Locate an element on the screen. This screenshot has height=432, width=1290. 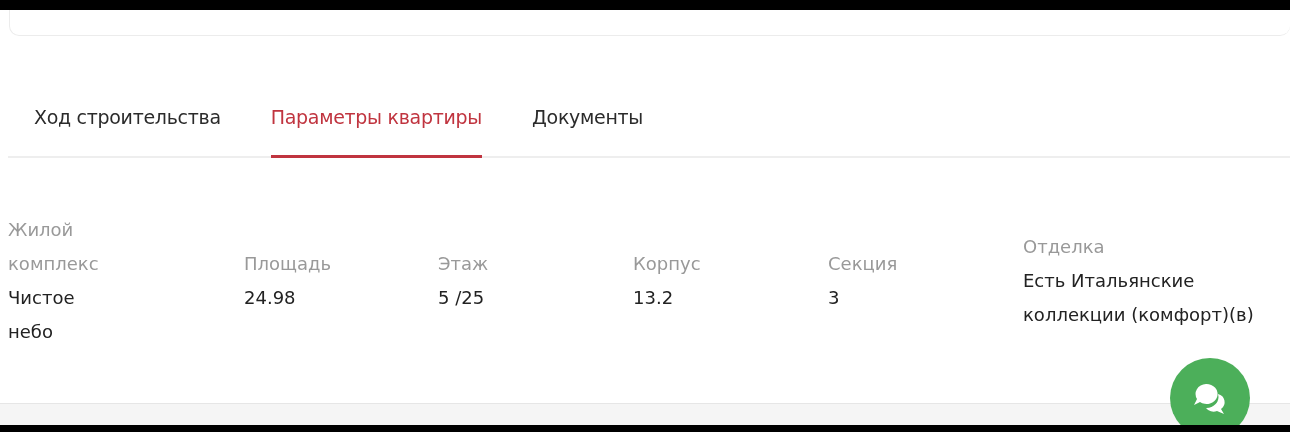
parameter-label: Этаж is located at coordinates (464, 263).